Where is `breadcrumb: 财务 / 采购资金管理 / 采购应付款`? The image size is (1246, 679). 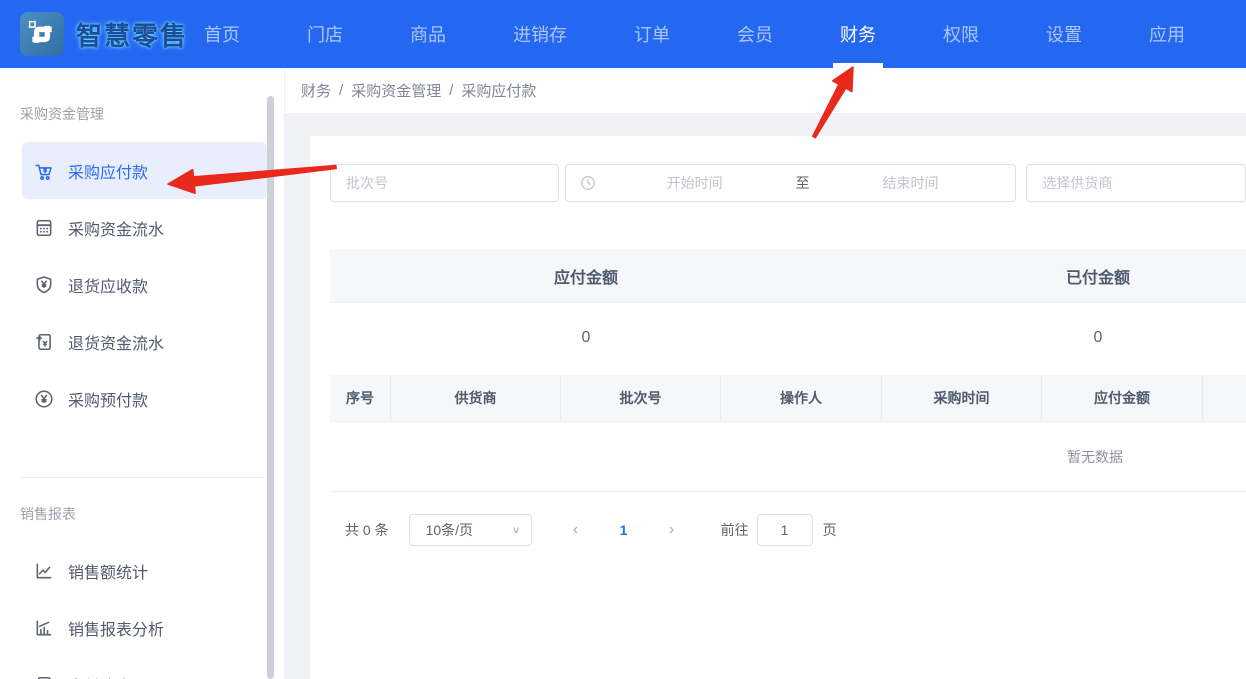 breadcrumb: 财务 / 采购资金管理 / 采购应付款 is located at coordinates (765, 91).